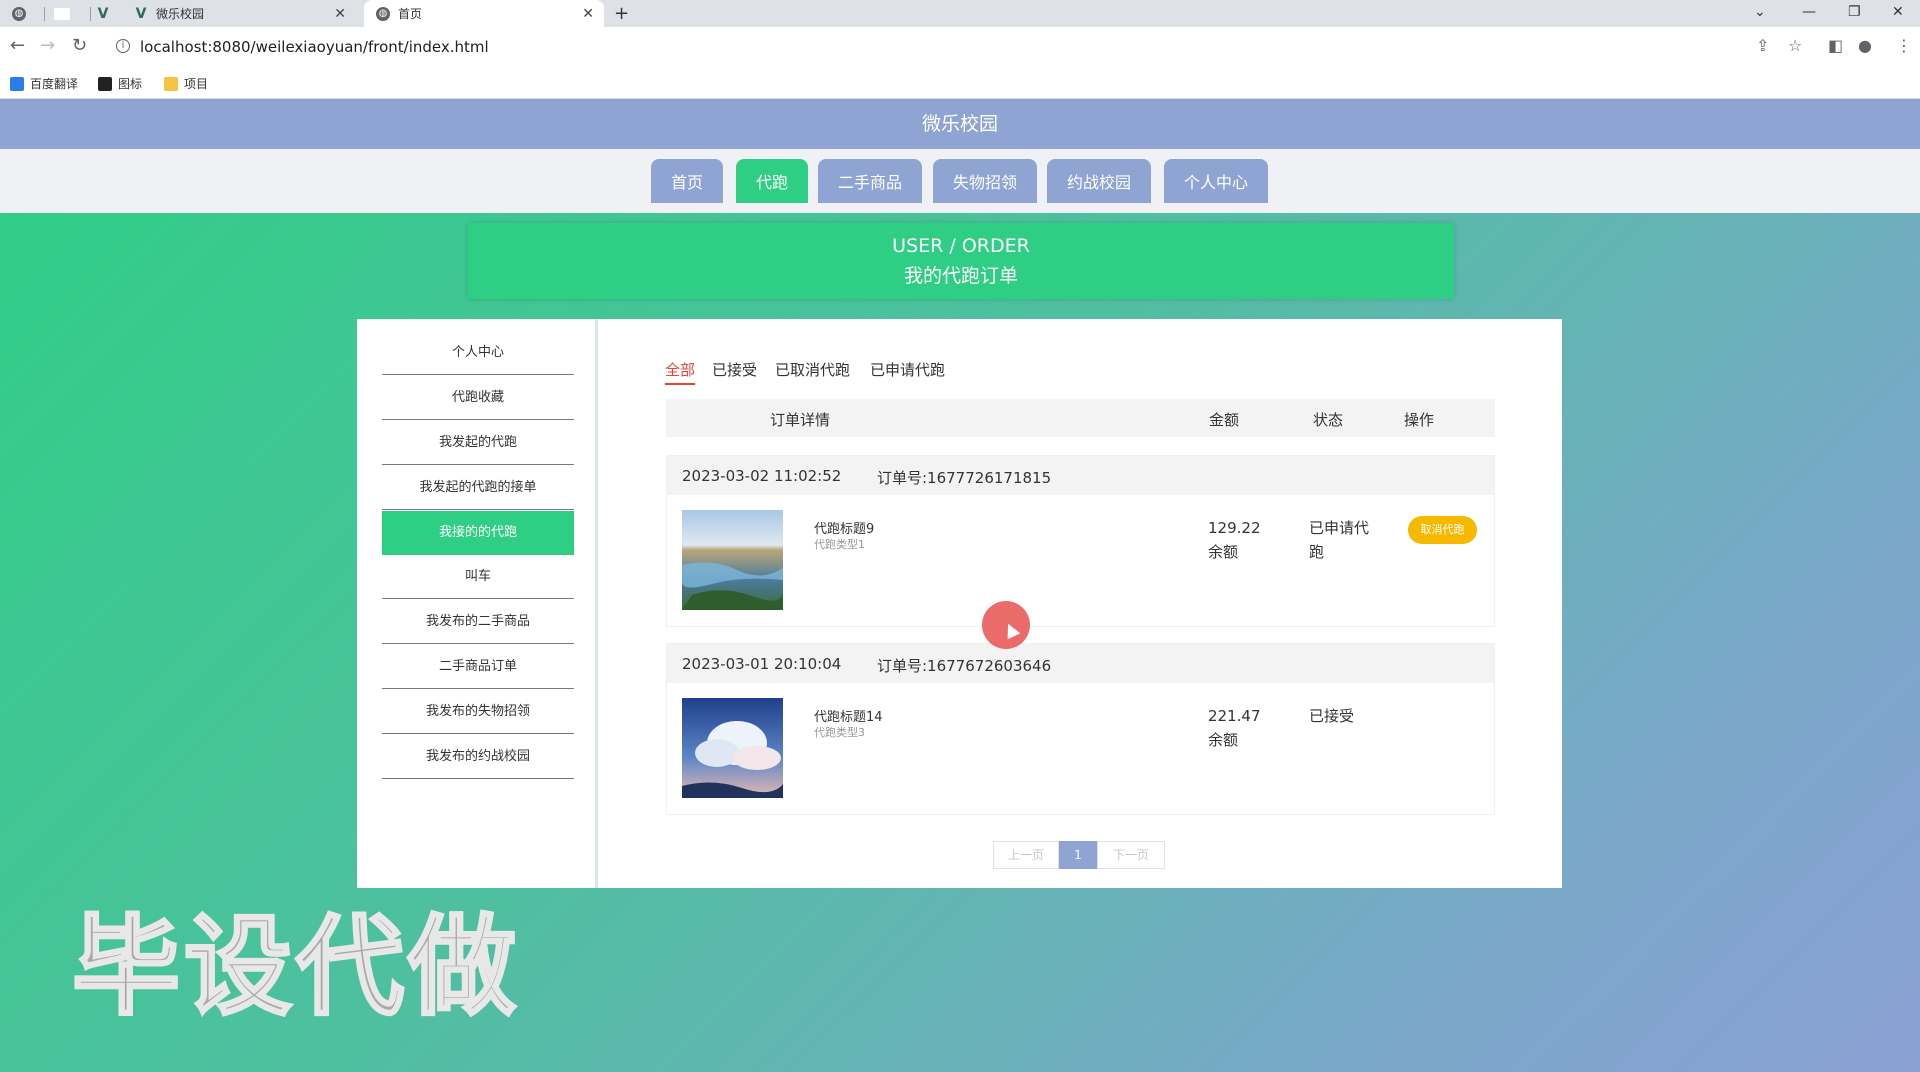  What do you see at coordinates (478, 398) in the screenshot?
I see `sidebar-item-errand-favorites: 代跑收藏` at bounding box center [478, 398].